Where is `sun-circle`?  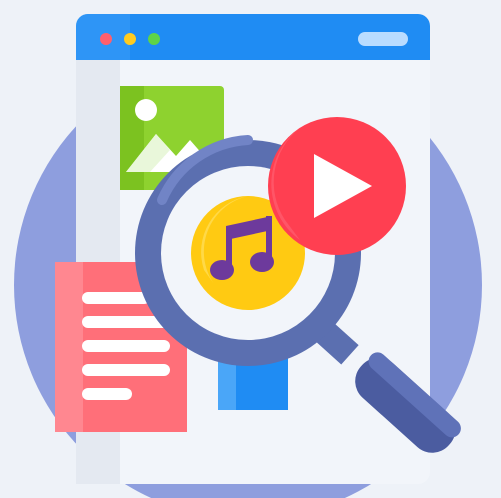 sun-circle is located at coordinates (146, 110).